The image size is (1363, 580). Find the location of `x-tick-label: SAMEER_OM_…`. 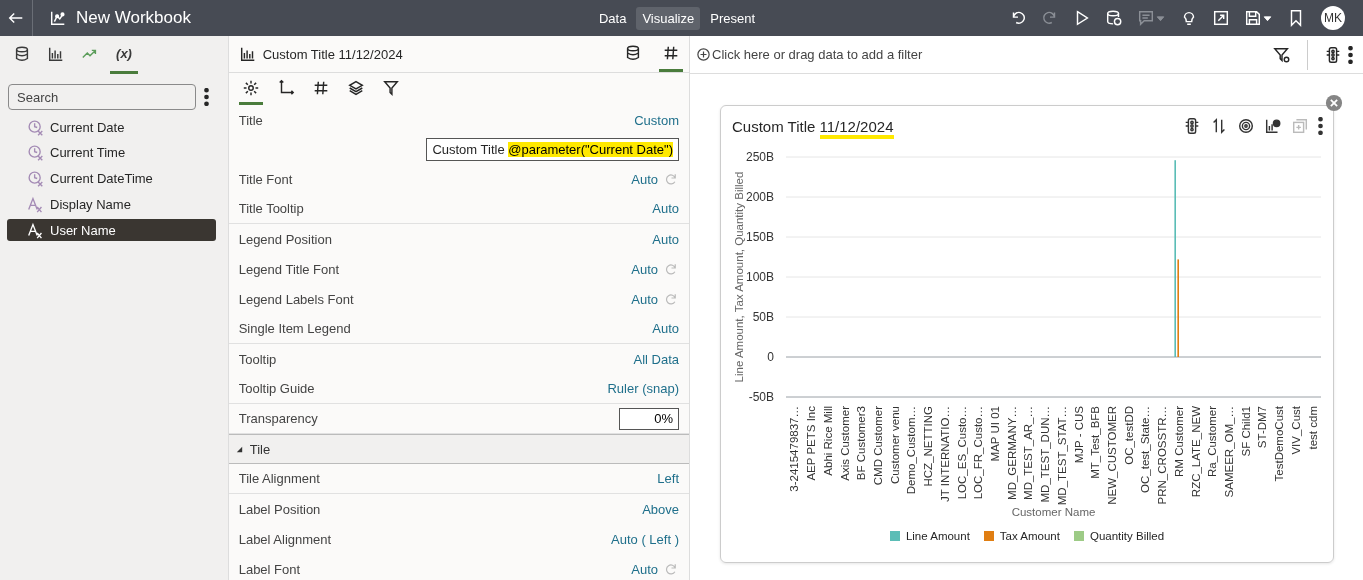

x-tick-label: SAMEER_OM_… is located at coordinates (1229, 452).